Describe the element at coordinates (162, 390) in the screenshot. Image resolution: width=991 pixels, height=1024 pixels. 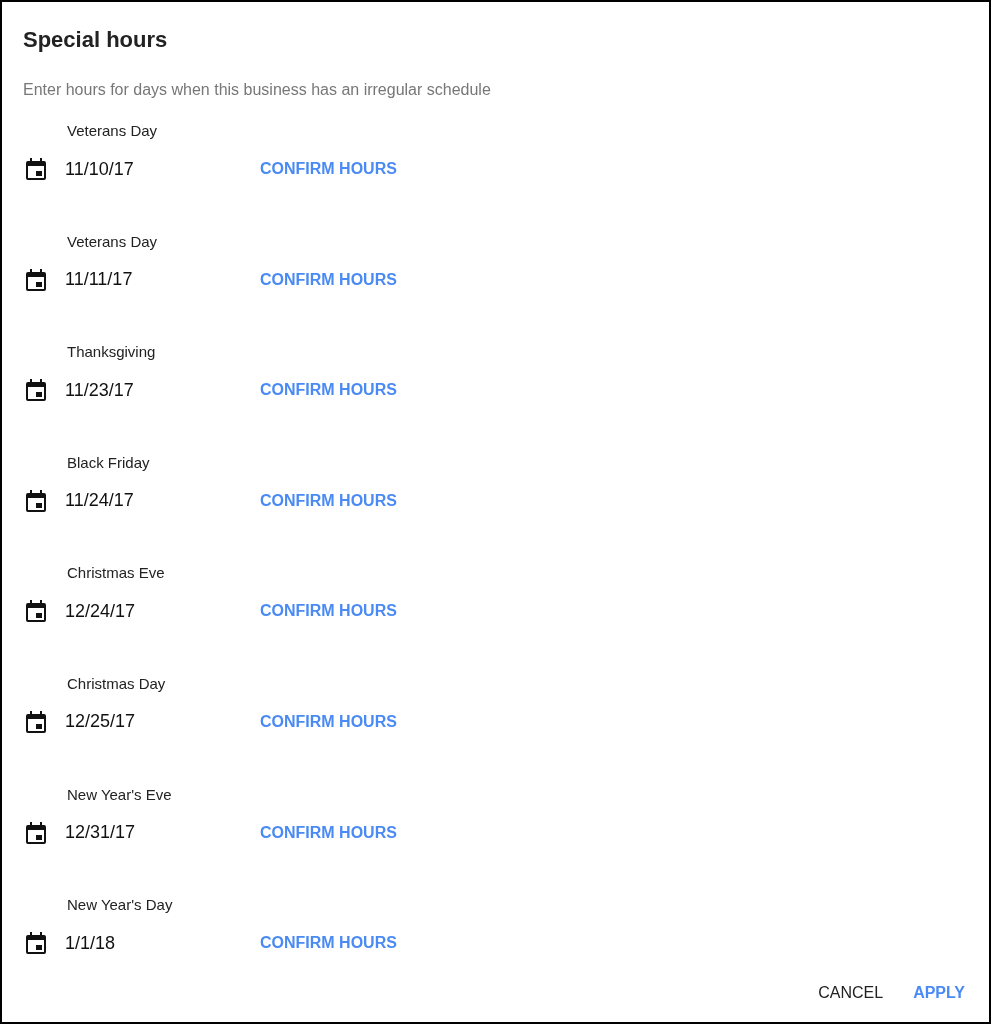
I see `date-field: 11/23/17` at that location.